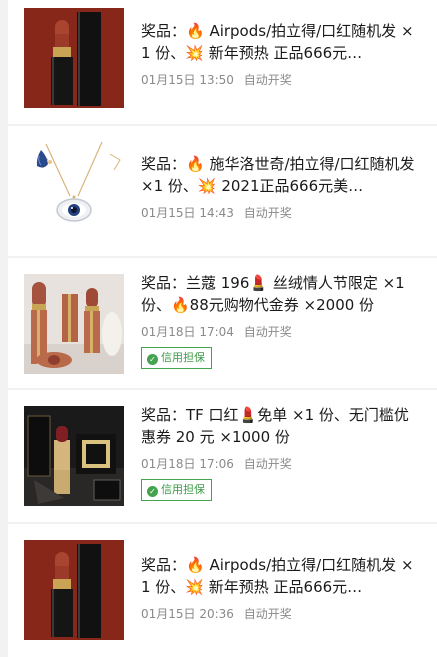  Describe the element at coordinates (282, 426) in the screenshot. I see `prize-title: 奖品：TF 口红💄免单 ×1 份、无门槛优惠券 20 元 ×1000 份` at that location.